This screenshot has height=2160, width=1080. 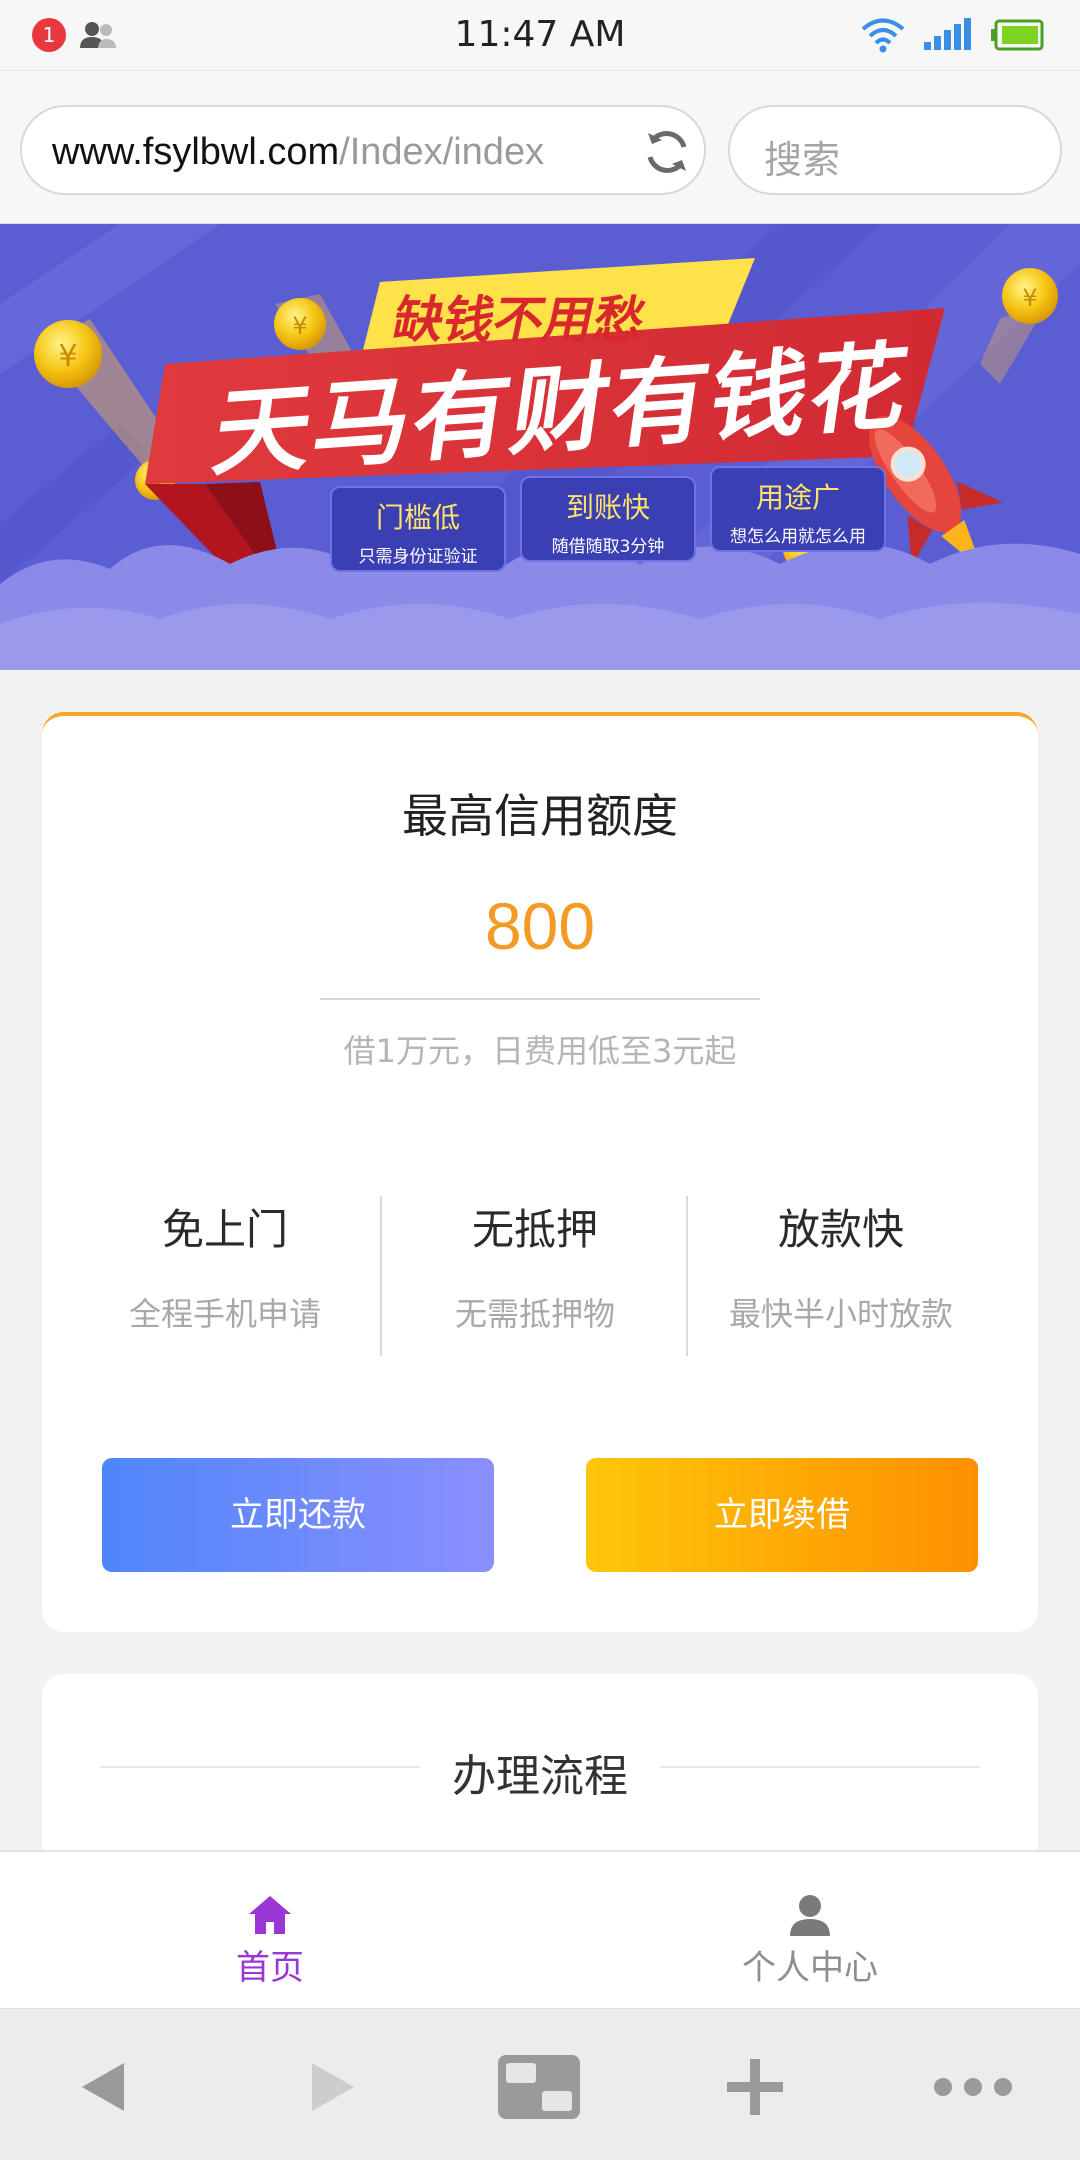 I want to click on search-placeholder: 搜索, so click(x=802, y=160).